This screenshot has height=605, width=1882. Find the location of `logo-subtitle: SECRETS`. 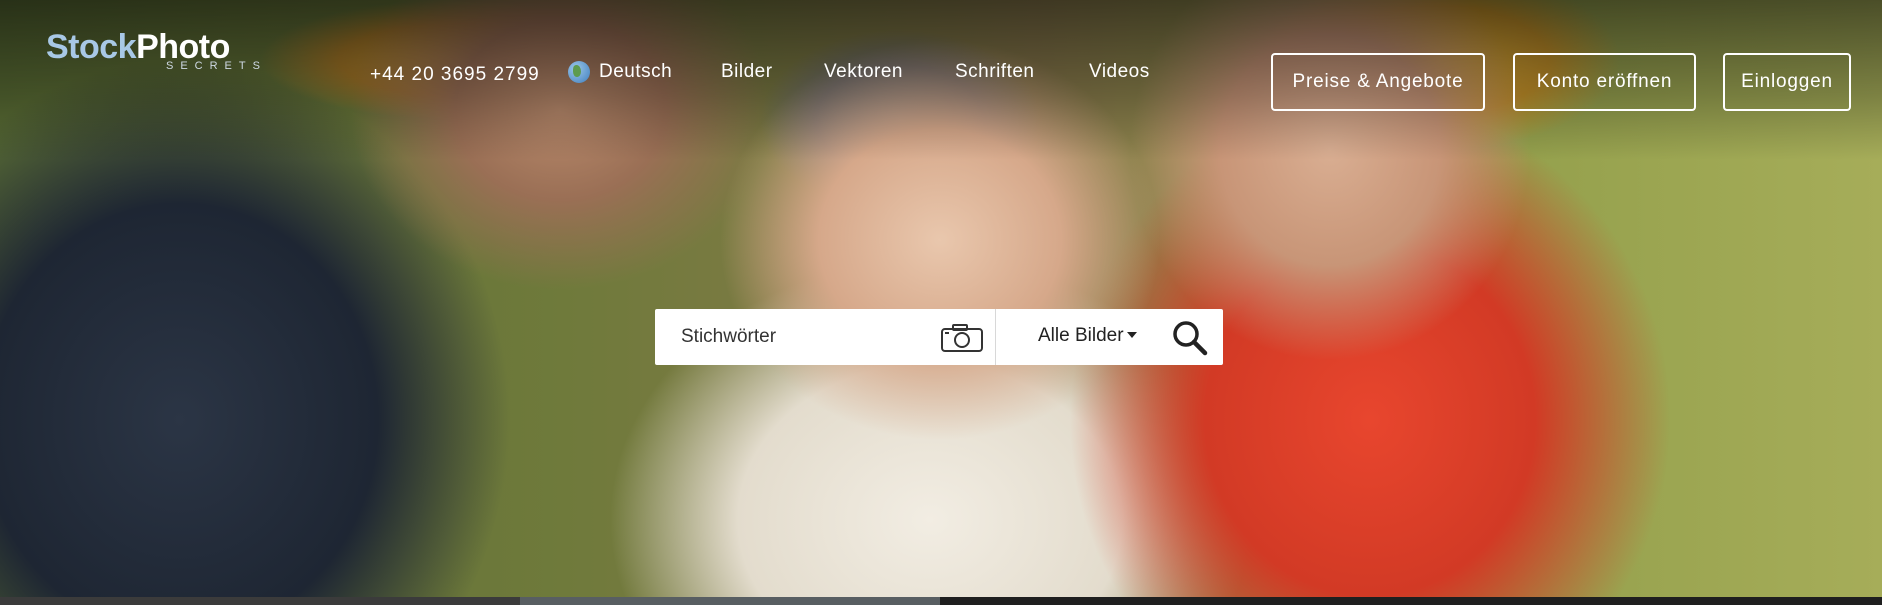

logo-subtitle: SECRETS is located at coordinates (216, 66).